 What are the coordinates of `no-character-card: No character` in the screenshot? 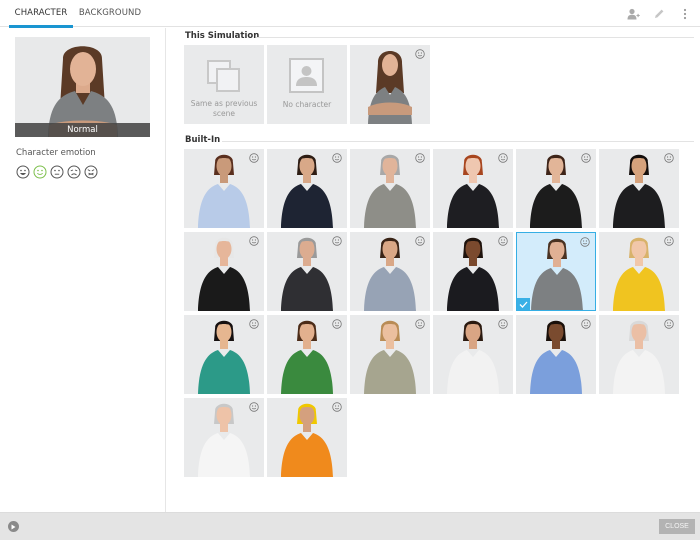 It's located at (307, 84).